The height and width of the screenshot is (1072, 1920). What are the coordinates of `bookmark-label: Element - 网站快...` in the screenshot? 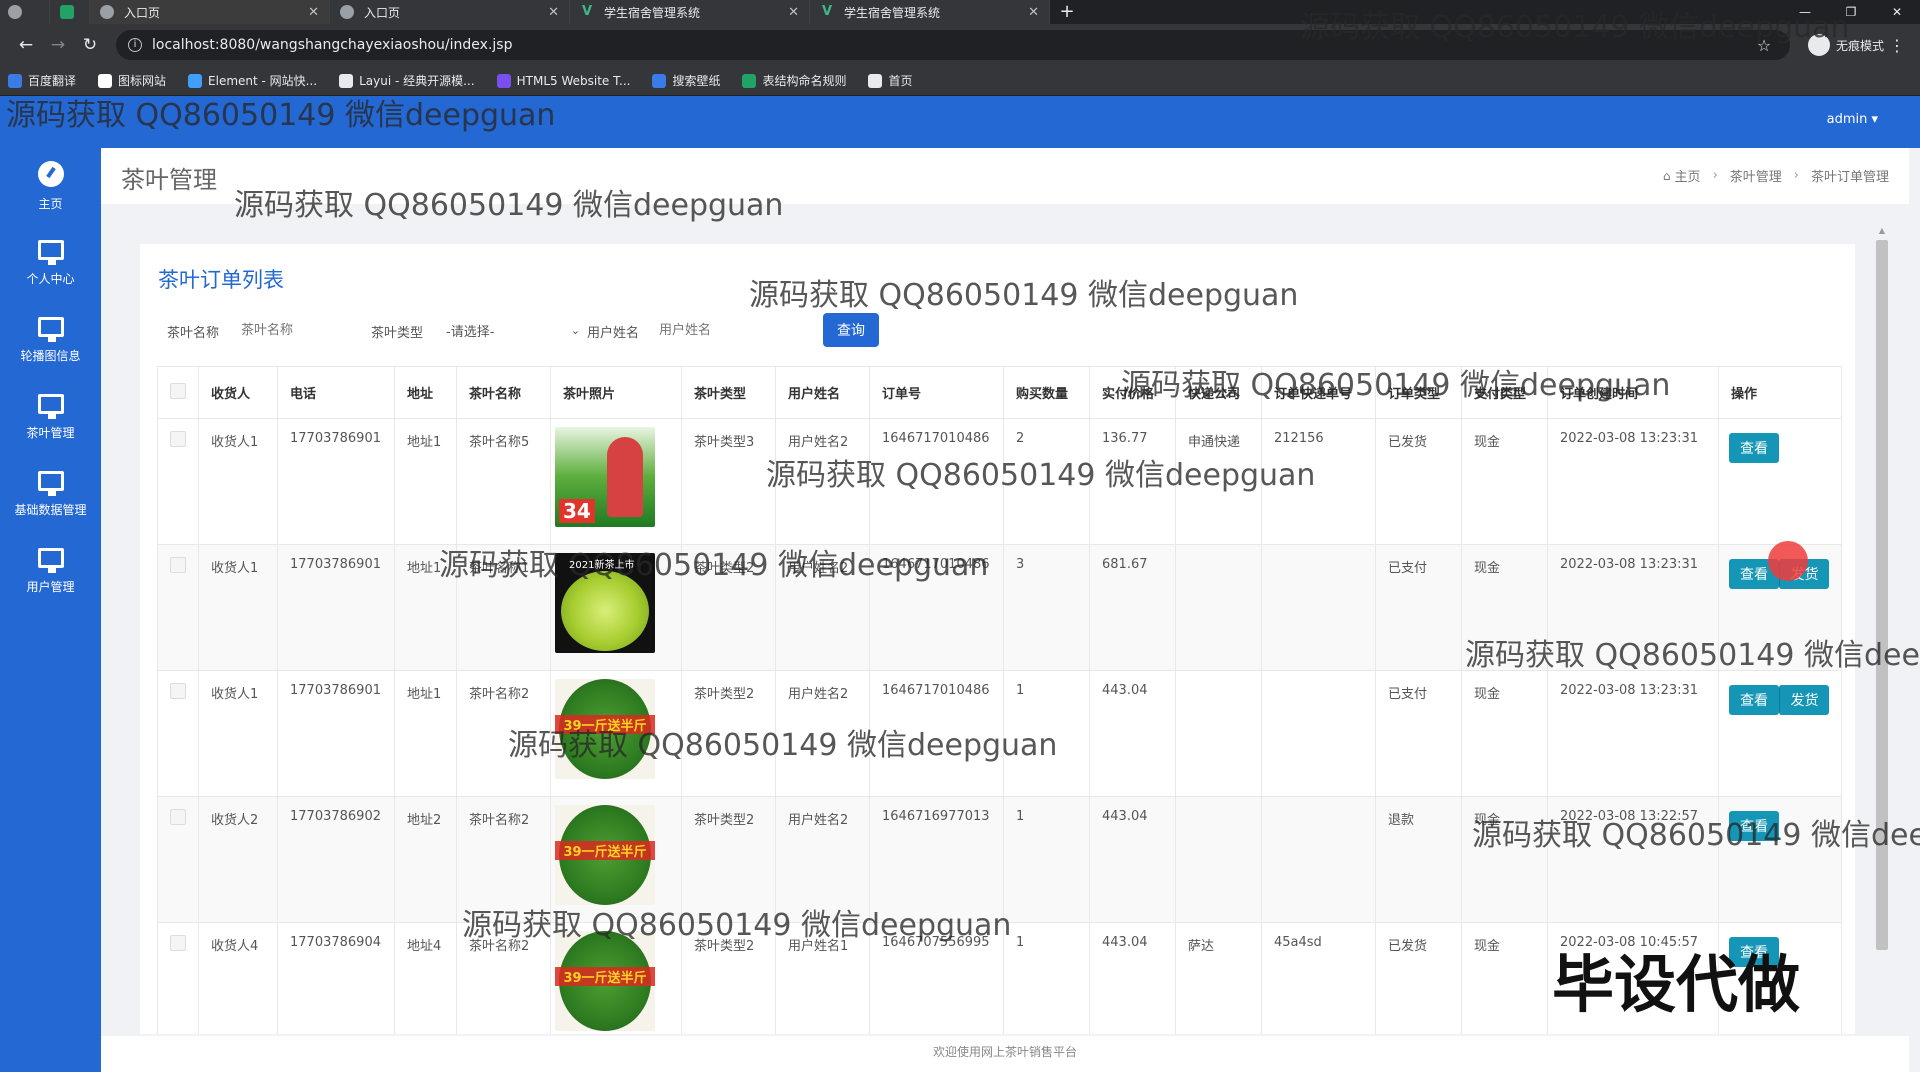 It's located at (263, 81).